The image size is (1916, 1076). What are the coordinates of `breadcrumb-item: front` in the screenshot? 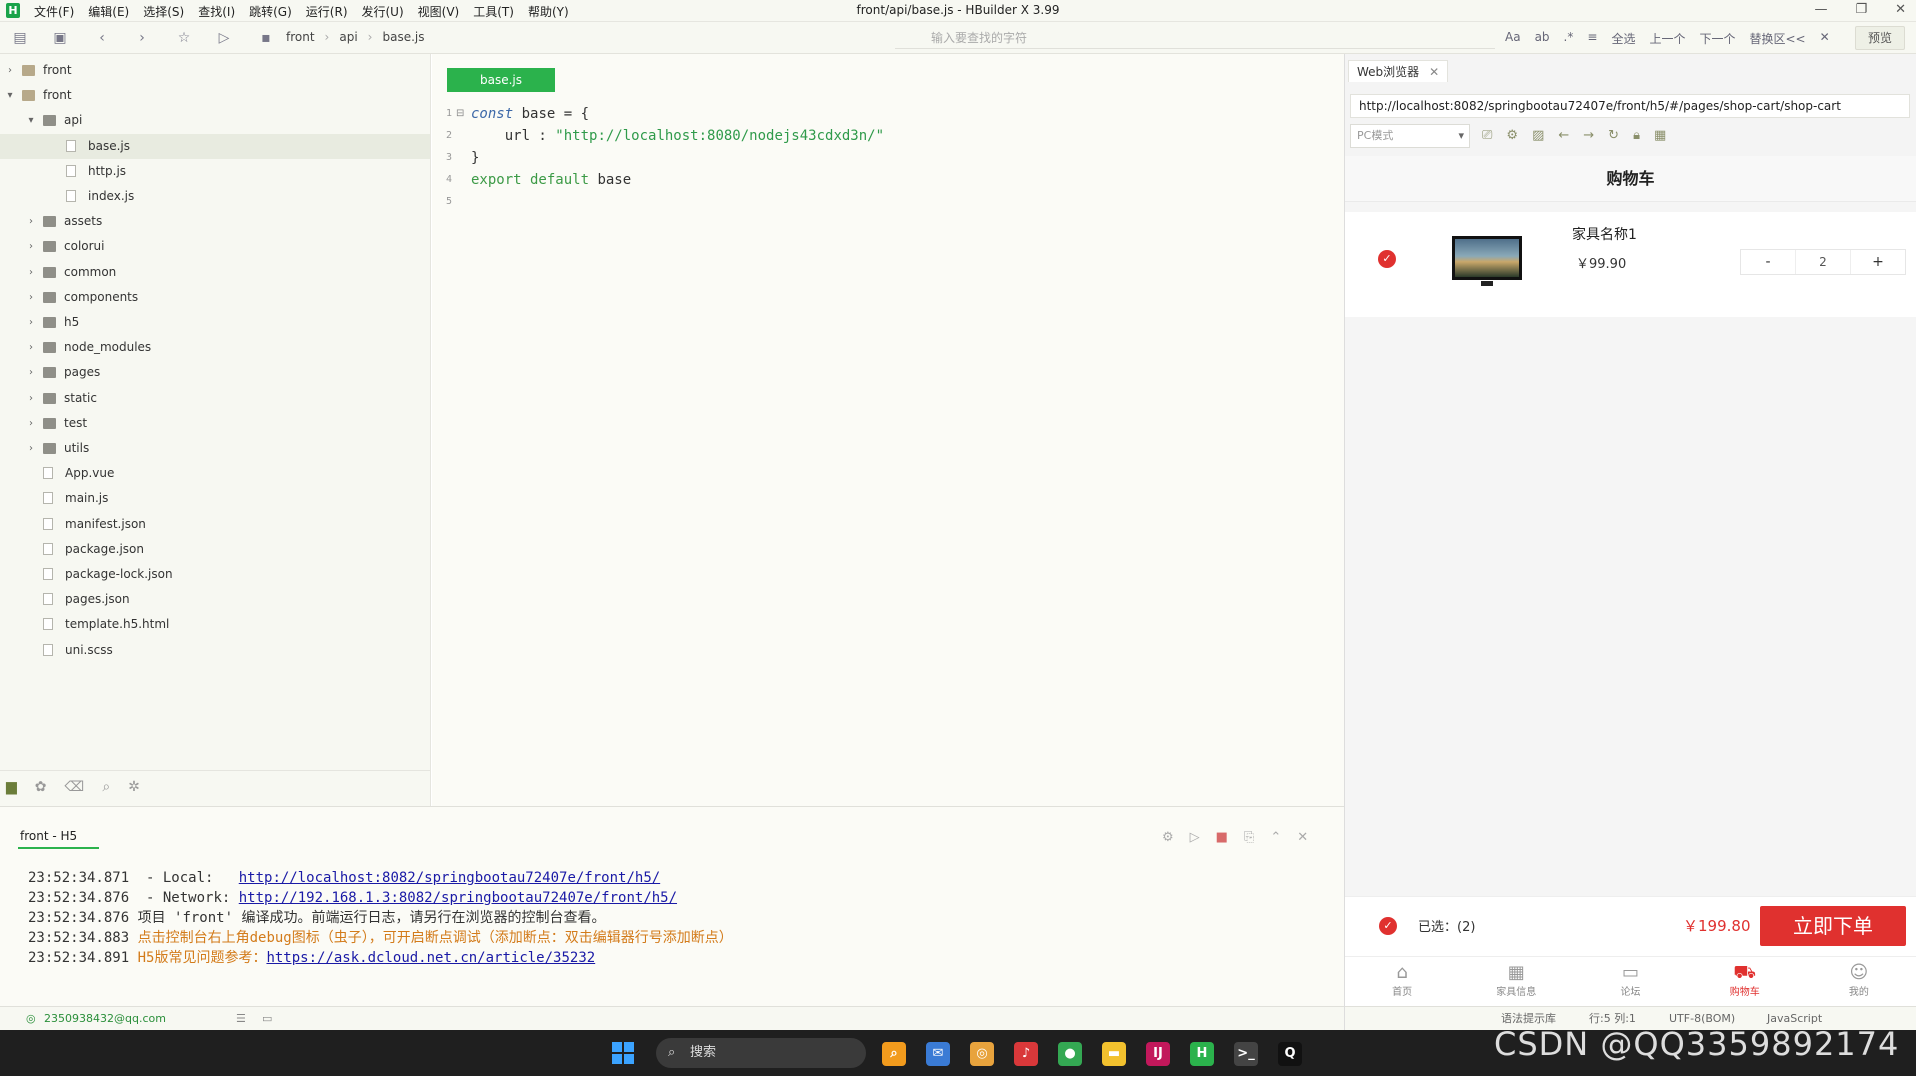 It's located at (300, 37).